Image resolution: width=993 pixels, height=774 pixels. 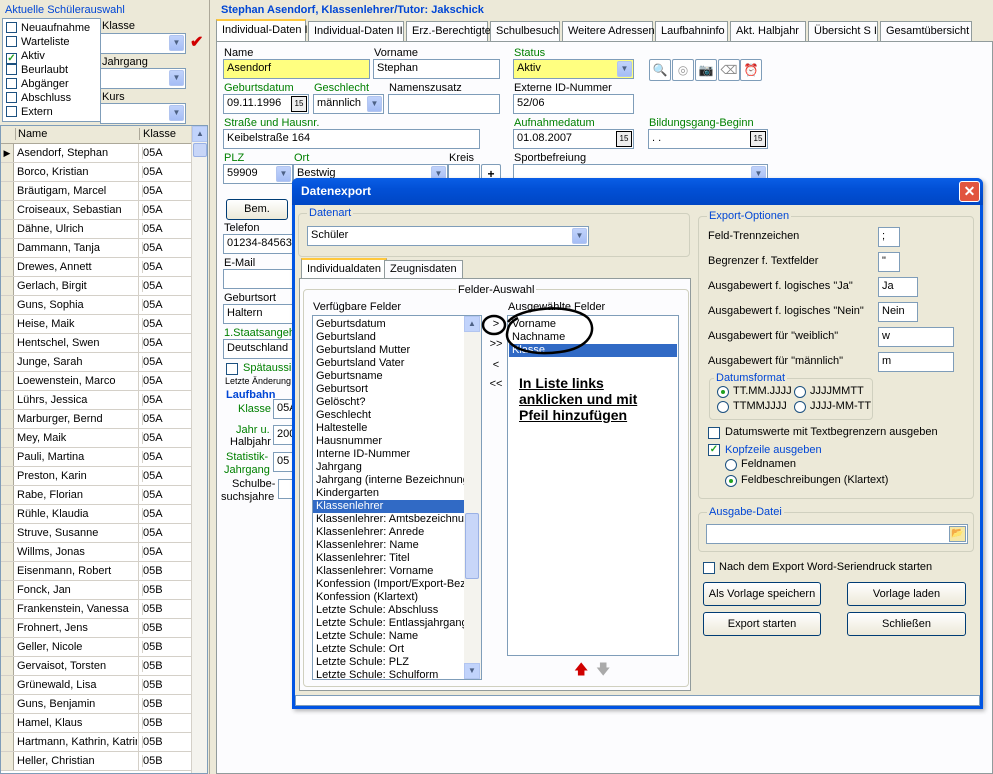 I want to click on kopfzeile-checkbox: ✓, so click(x=714, y=450).